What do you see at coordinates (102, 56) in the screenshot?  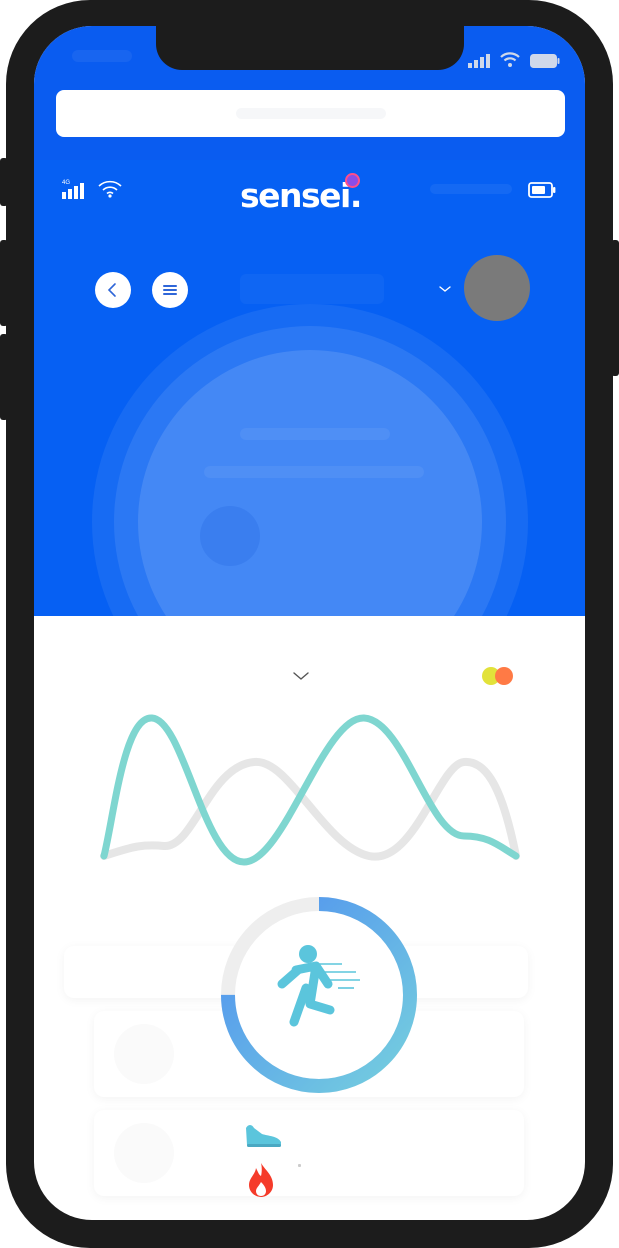 I see `os-time-placeholder` at bounding box center [102, 56].